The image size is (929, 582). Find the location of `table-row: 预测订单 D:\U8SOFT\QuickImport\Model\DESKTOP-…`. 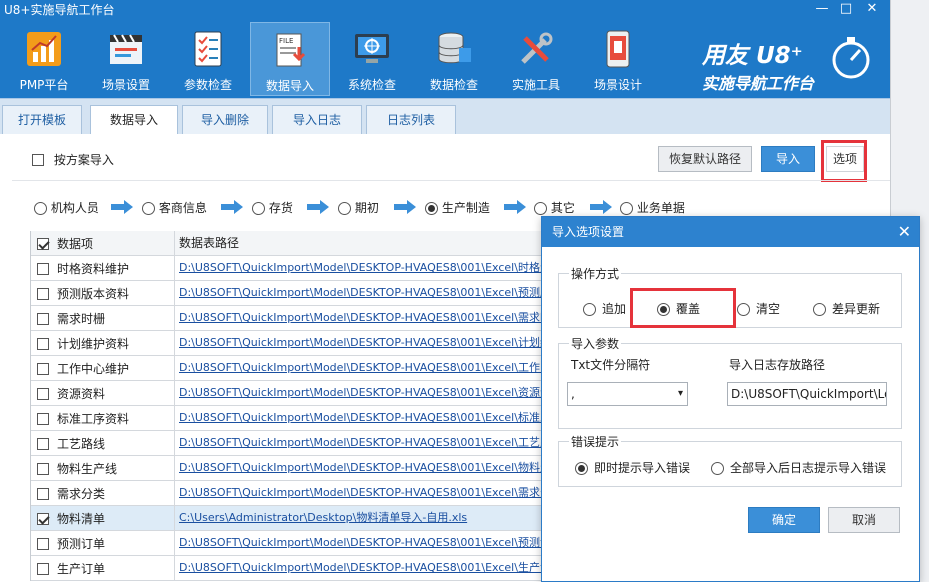

table-row: 预测订单 D:\U8SOFT\QuickImport\Model\DESKTOP-… is located at coordinates (304, 543).